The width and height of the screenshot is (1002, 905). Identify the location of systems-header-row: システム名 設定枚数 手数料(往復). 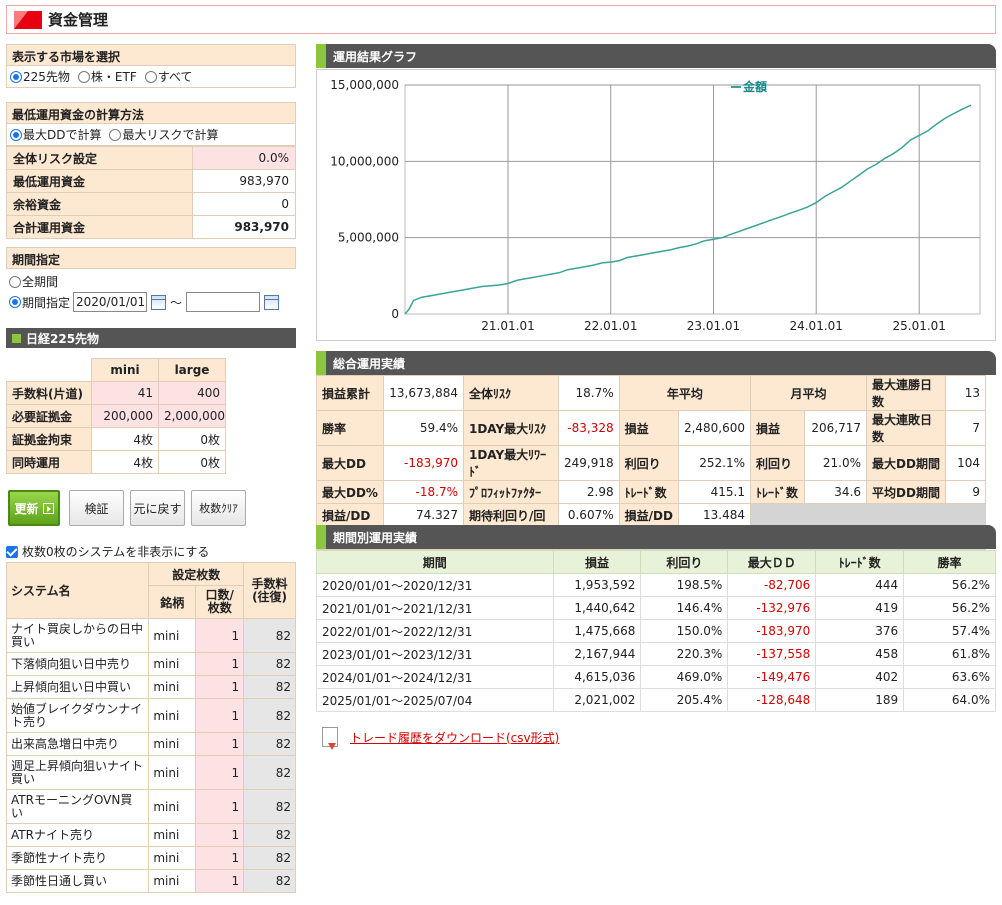
(150, 590).